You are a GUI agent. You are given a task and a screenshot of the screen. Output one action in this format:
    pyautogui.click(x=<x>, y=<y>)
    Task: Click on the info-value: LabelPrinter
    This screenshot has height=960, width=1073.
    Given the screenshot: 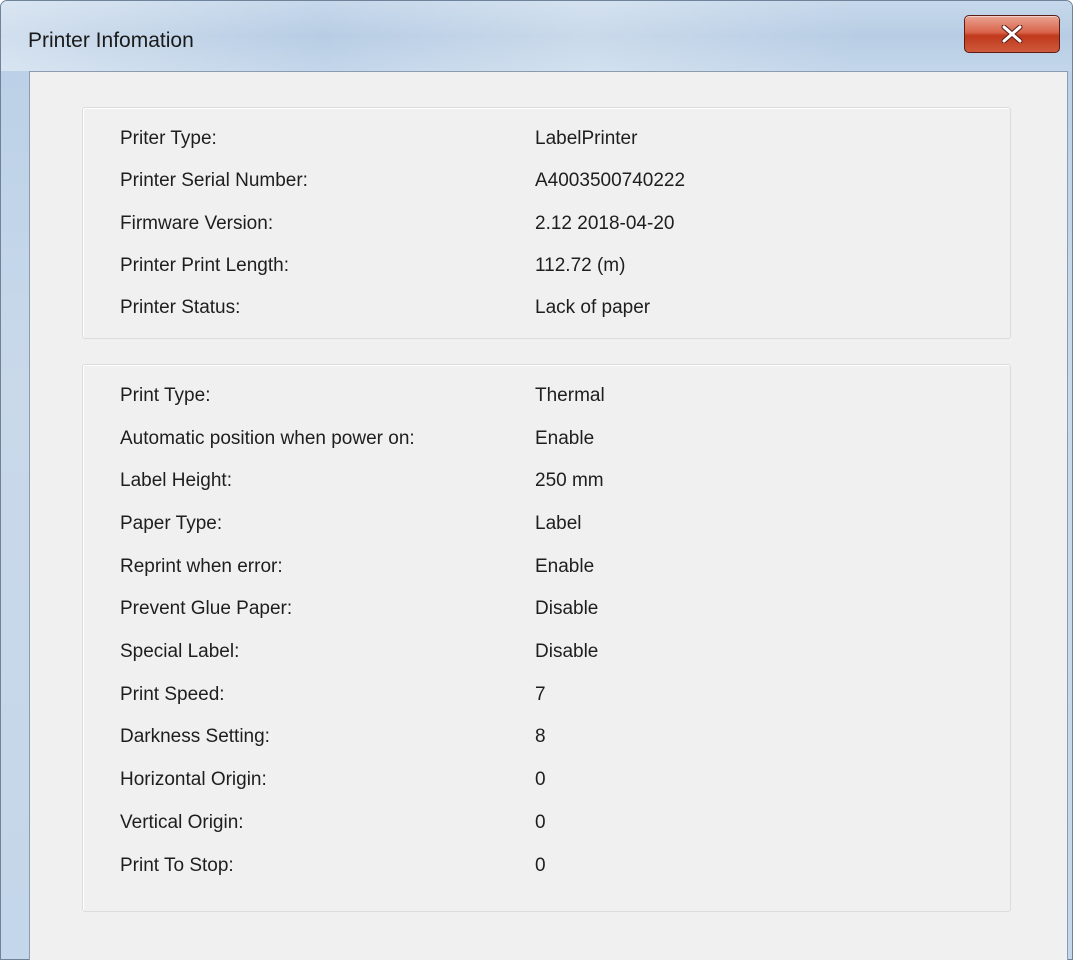 What is the action you would take?
    pyautogui.click(x=586, y=138)
    